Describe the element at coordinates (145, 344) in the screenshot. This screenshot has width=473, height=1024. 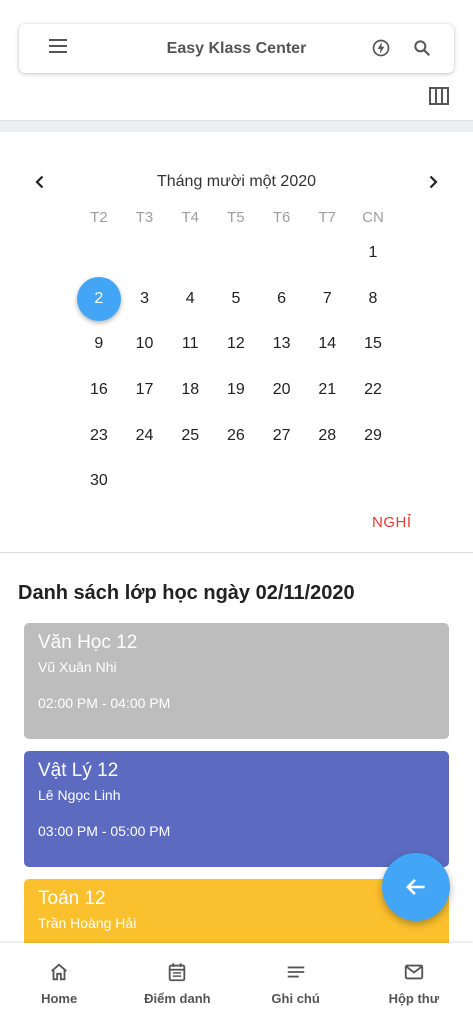
I see `calendar-day: 10` at that location.